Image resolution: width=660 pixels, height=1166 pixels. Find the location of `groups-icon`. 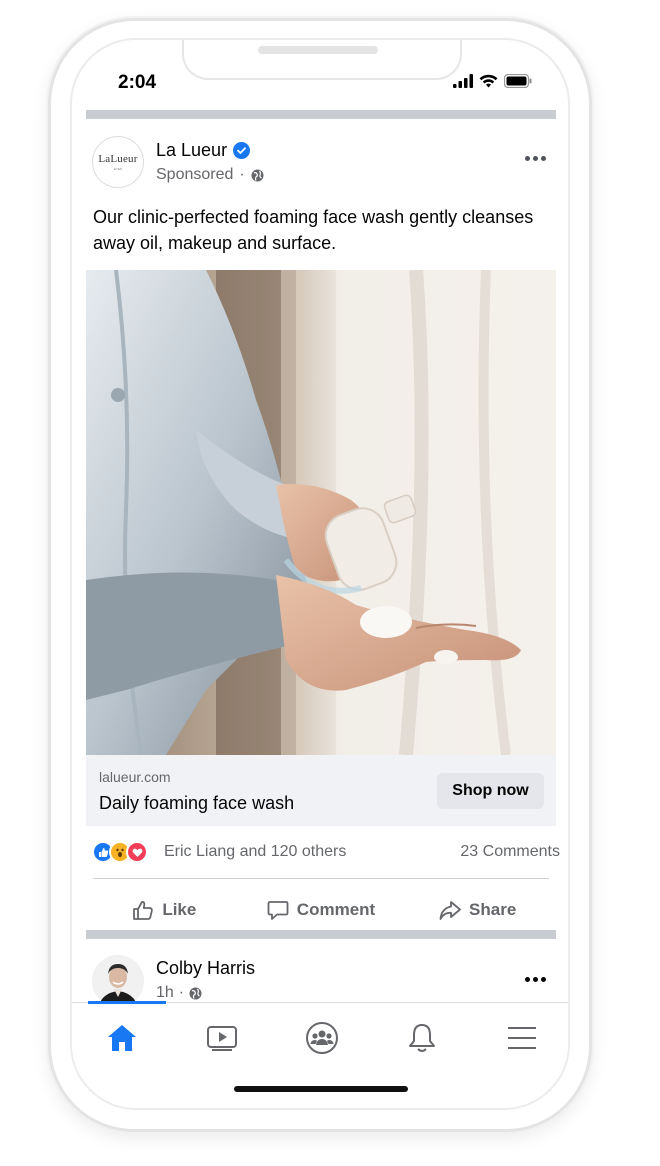

groups-icon is located at coordinates (322, 1037).